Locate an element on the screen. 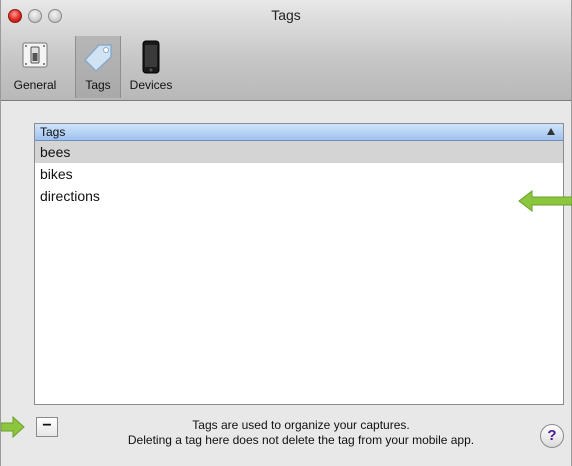 The width and height of the screenshot is (572, 466). table-row: bikes is located at coordinates (299, 174).